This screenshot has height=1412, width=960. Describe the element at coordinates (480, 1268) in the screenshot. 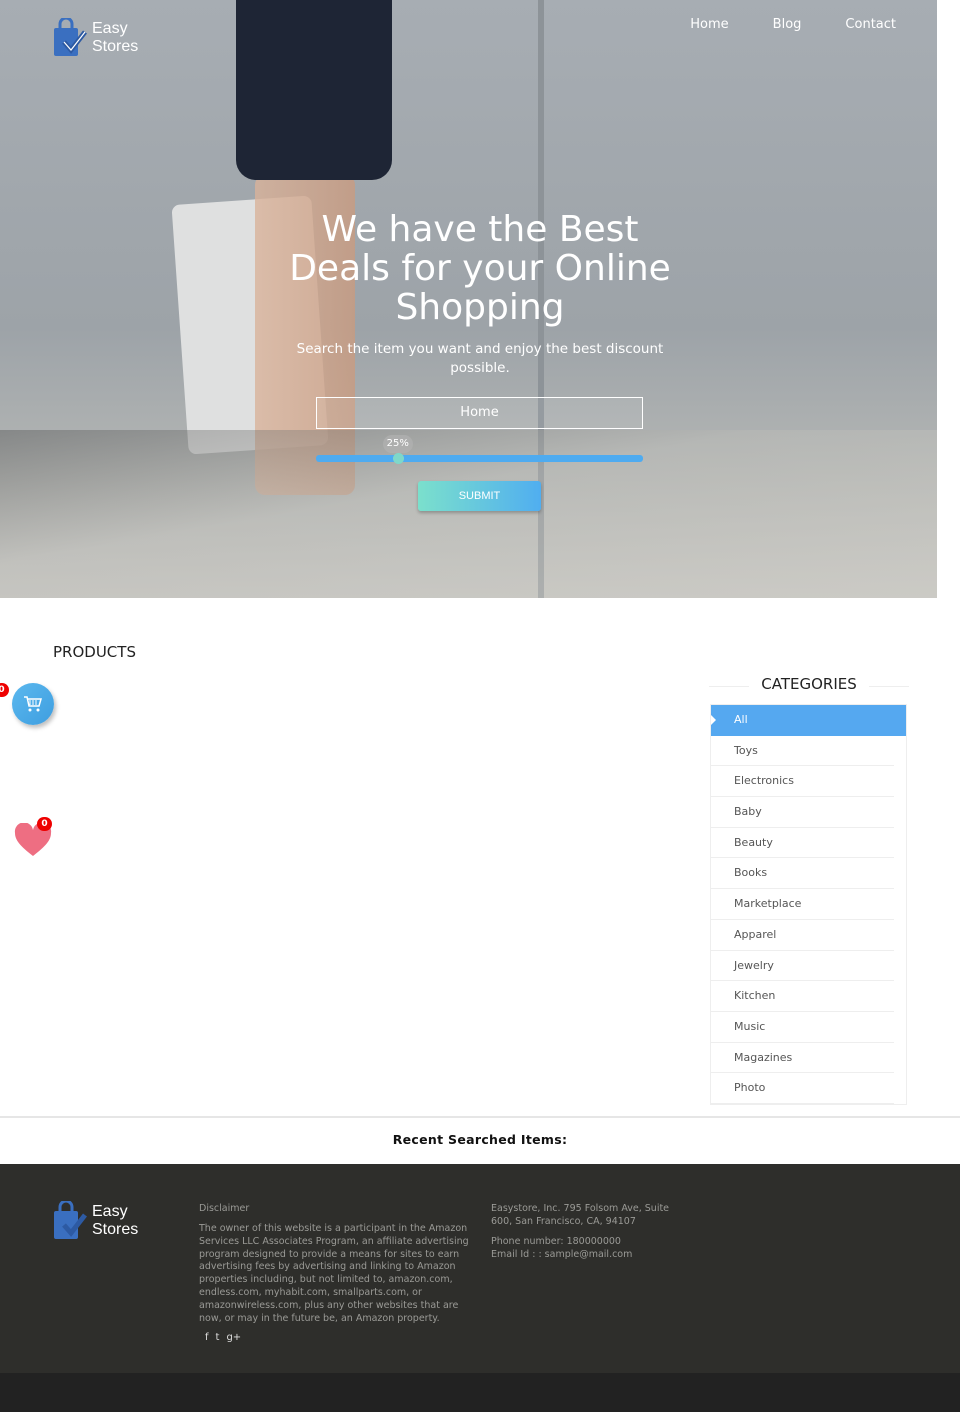

I see `footer` at that location.